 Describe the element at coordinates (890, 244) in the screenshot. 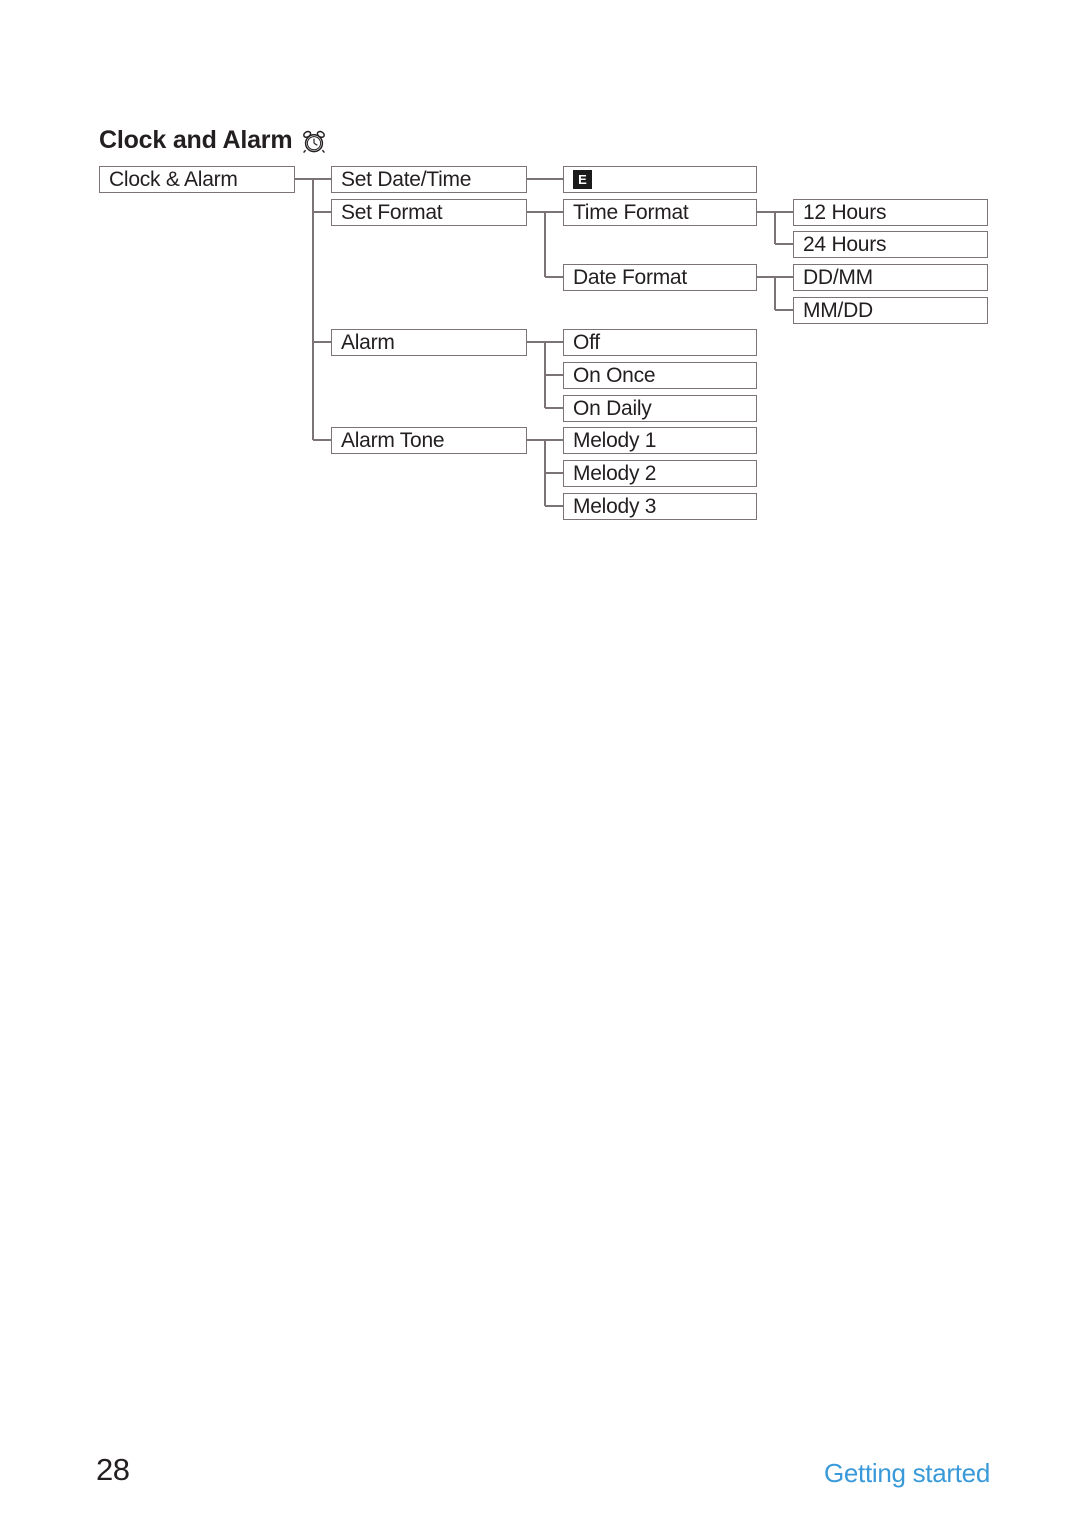

I see `node-24-hours: 24 Hours` at that location.